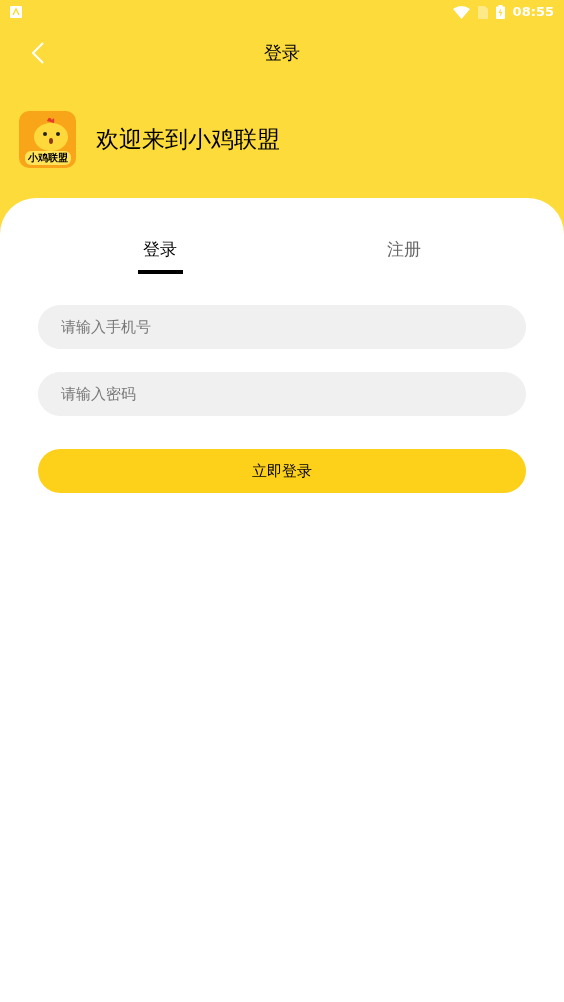 This screenshot has height=1002, width=564. I want to click on sim-icon, so click(482, 12).